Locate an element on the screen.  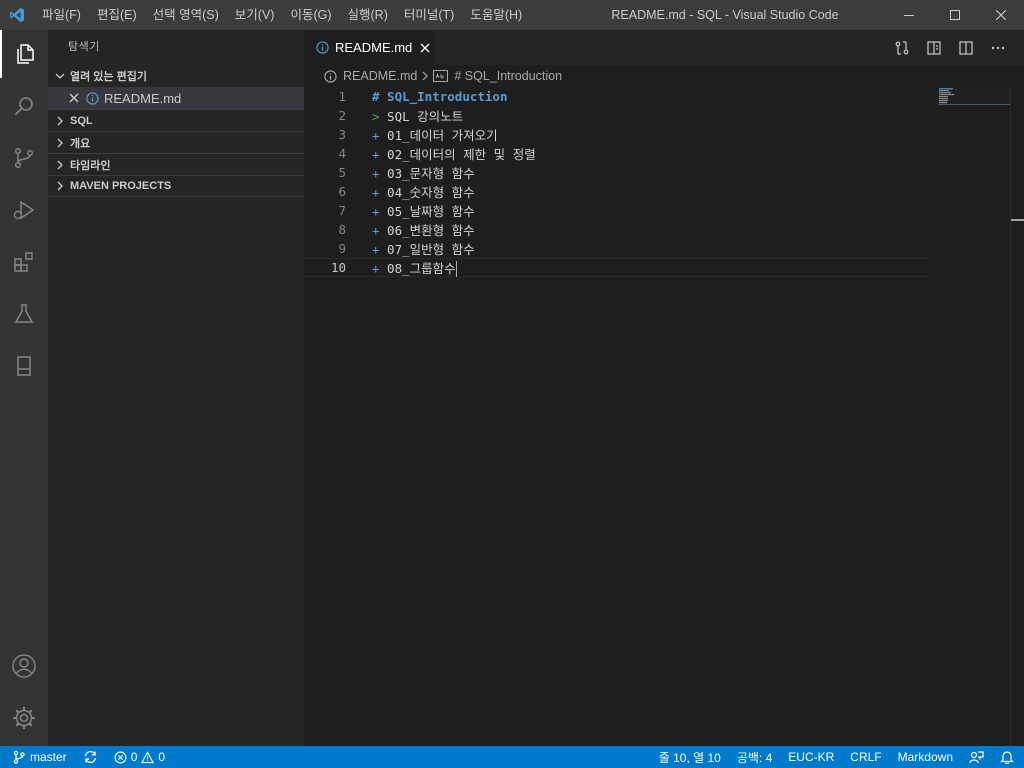
list-text: 01_데이터 가져오기 is located at coordinates (438, 135).